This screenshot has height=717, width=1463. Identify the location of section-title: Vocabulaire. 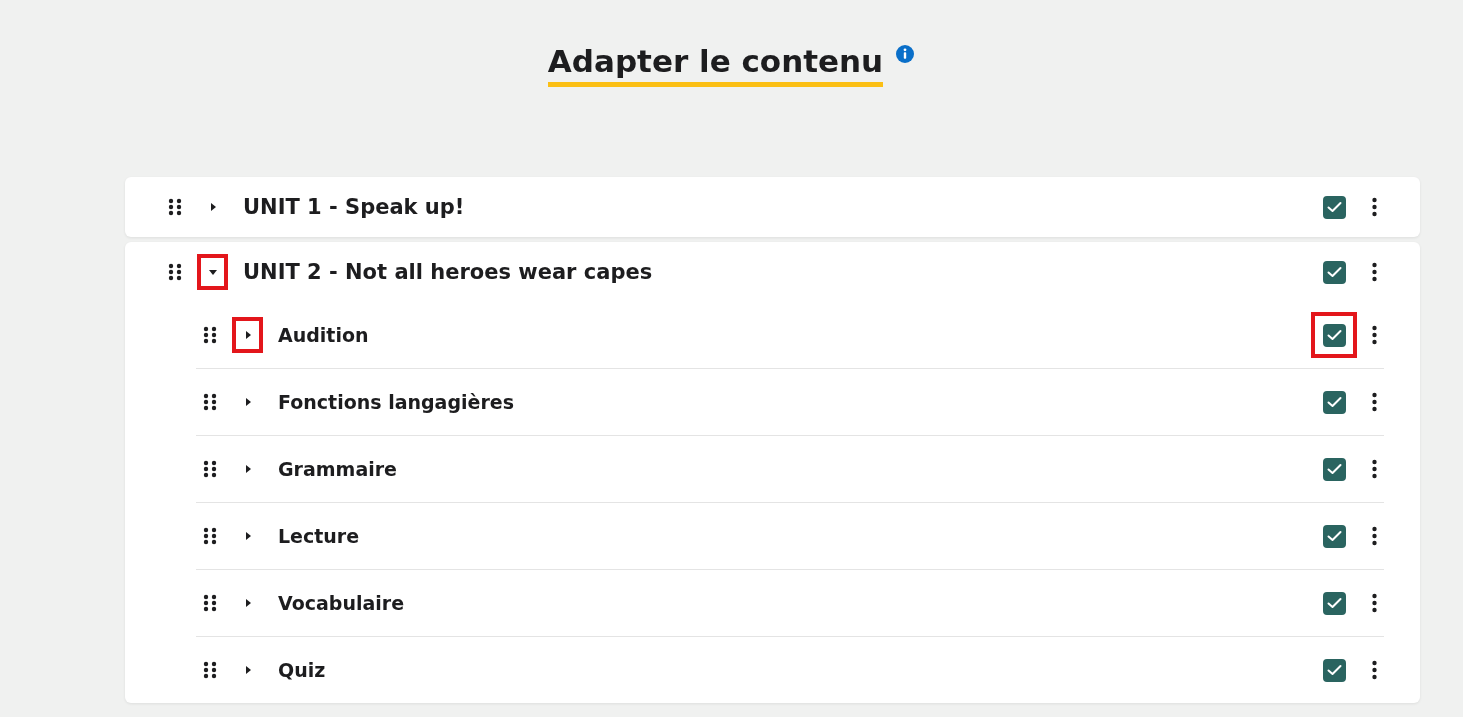
(342, 603).